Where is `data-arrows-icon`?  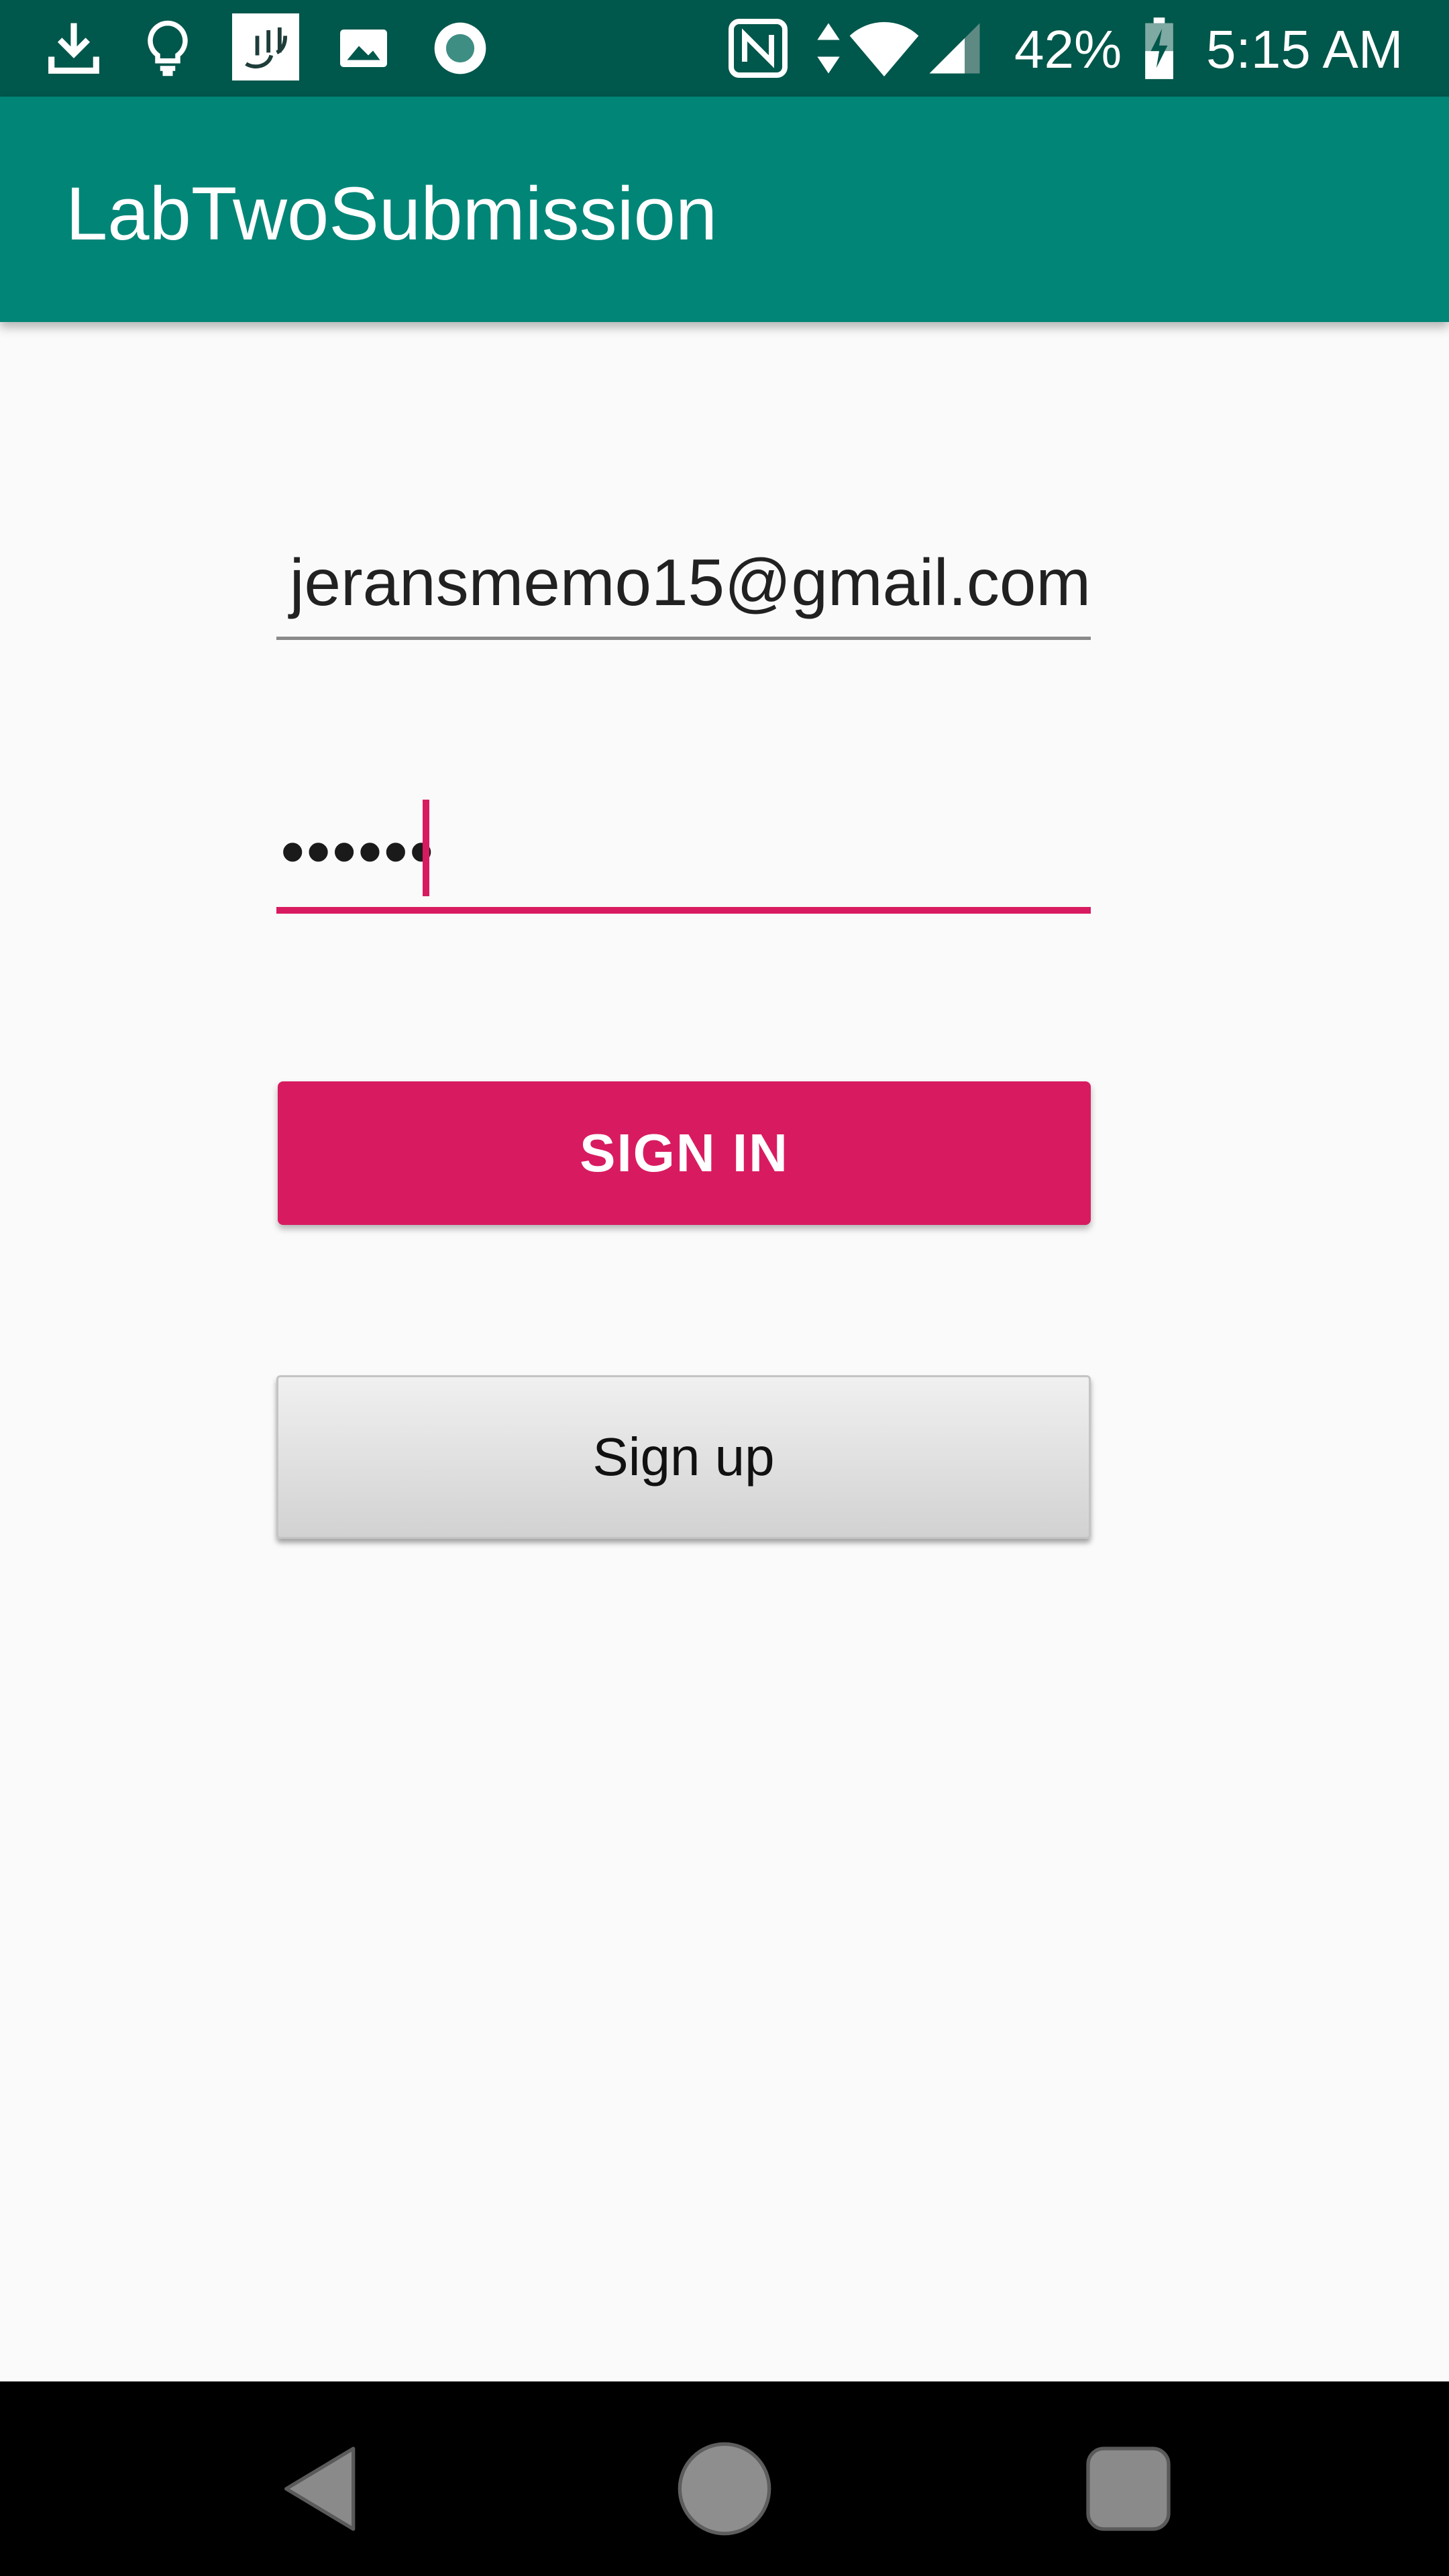 data-arrows-icon is located at coordinates (828, 48).